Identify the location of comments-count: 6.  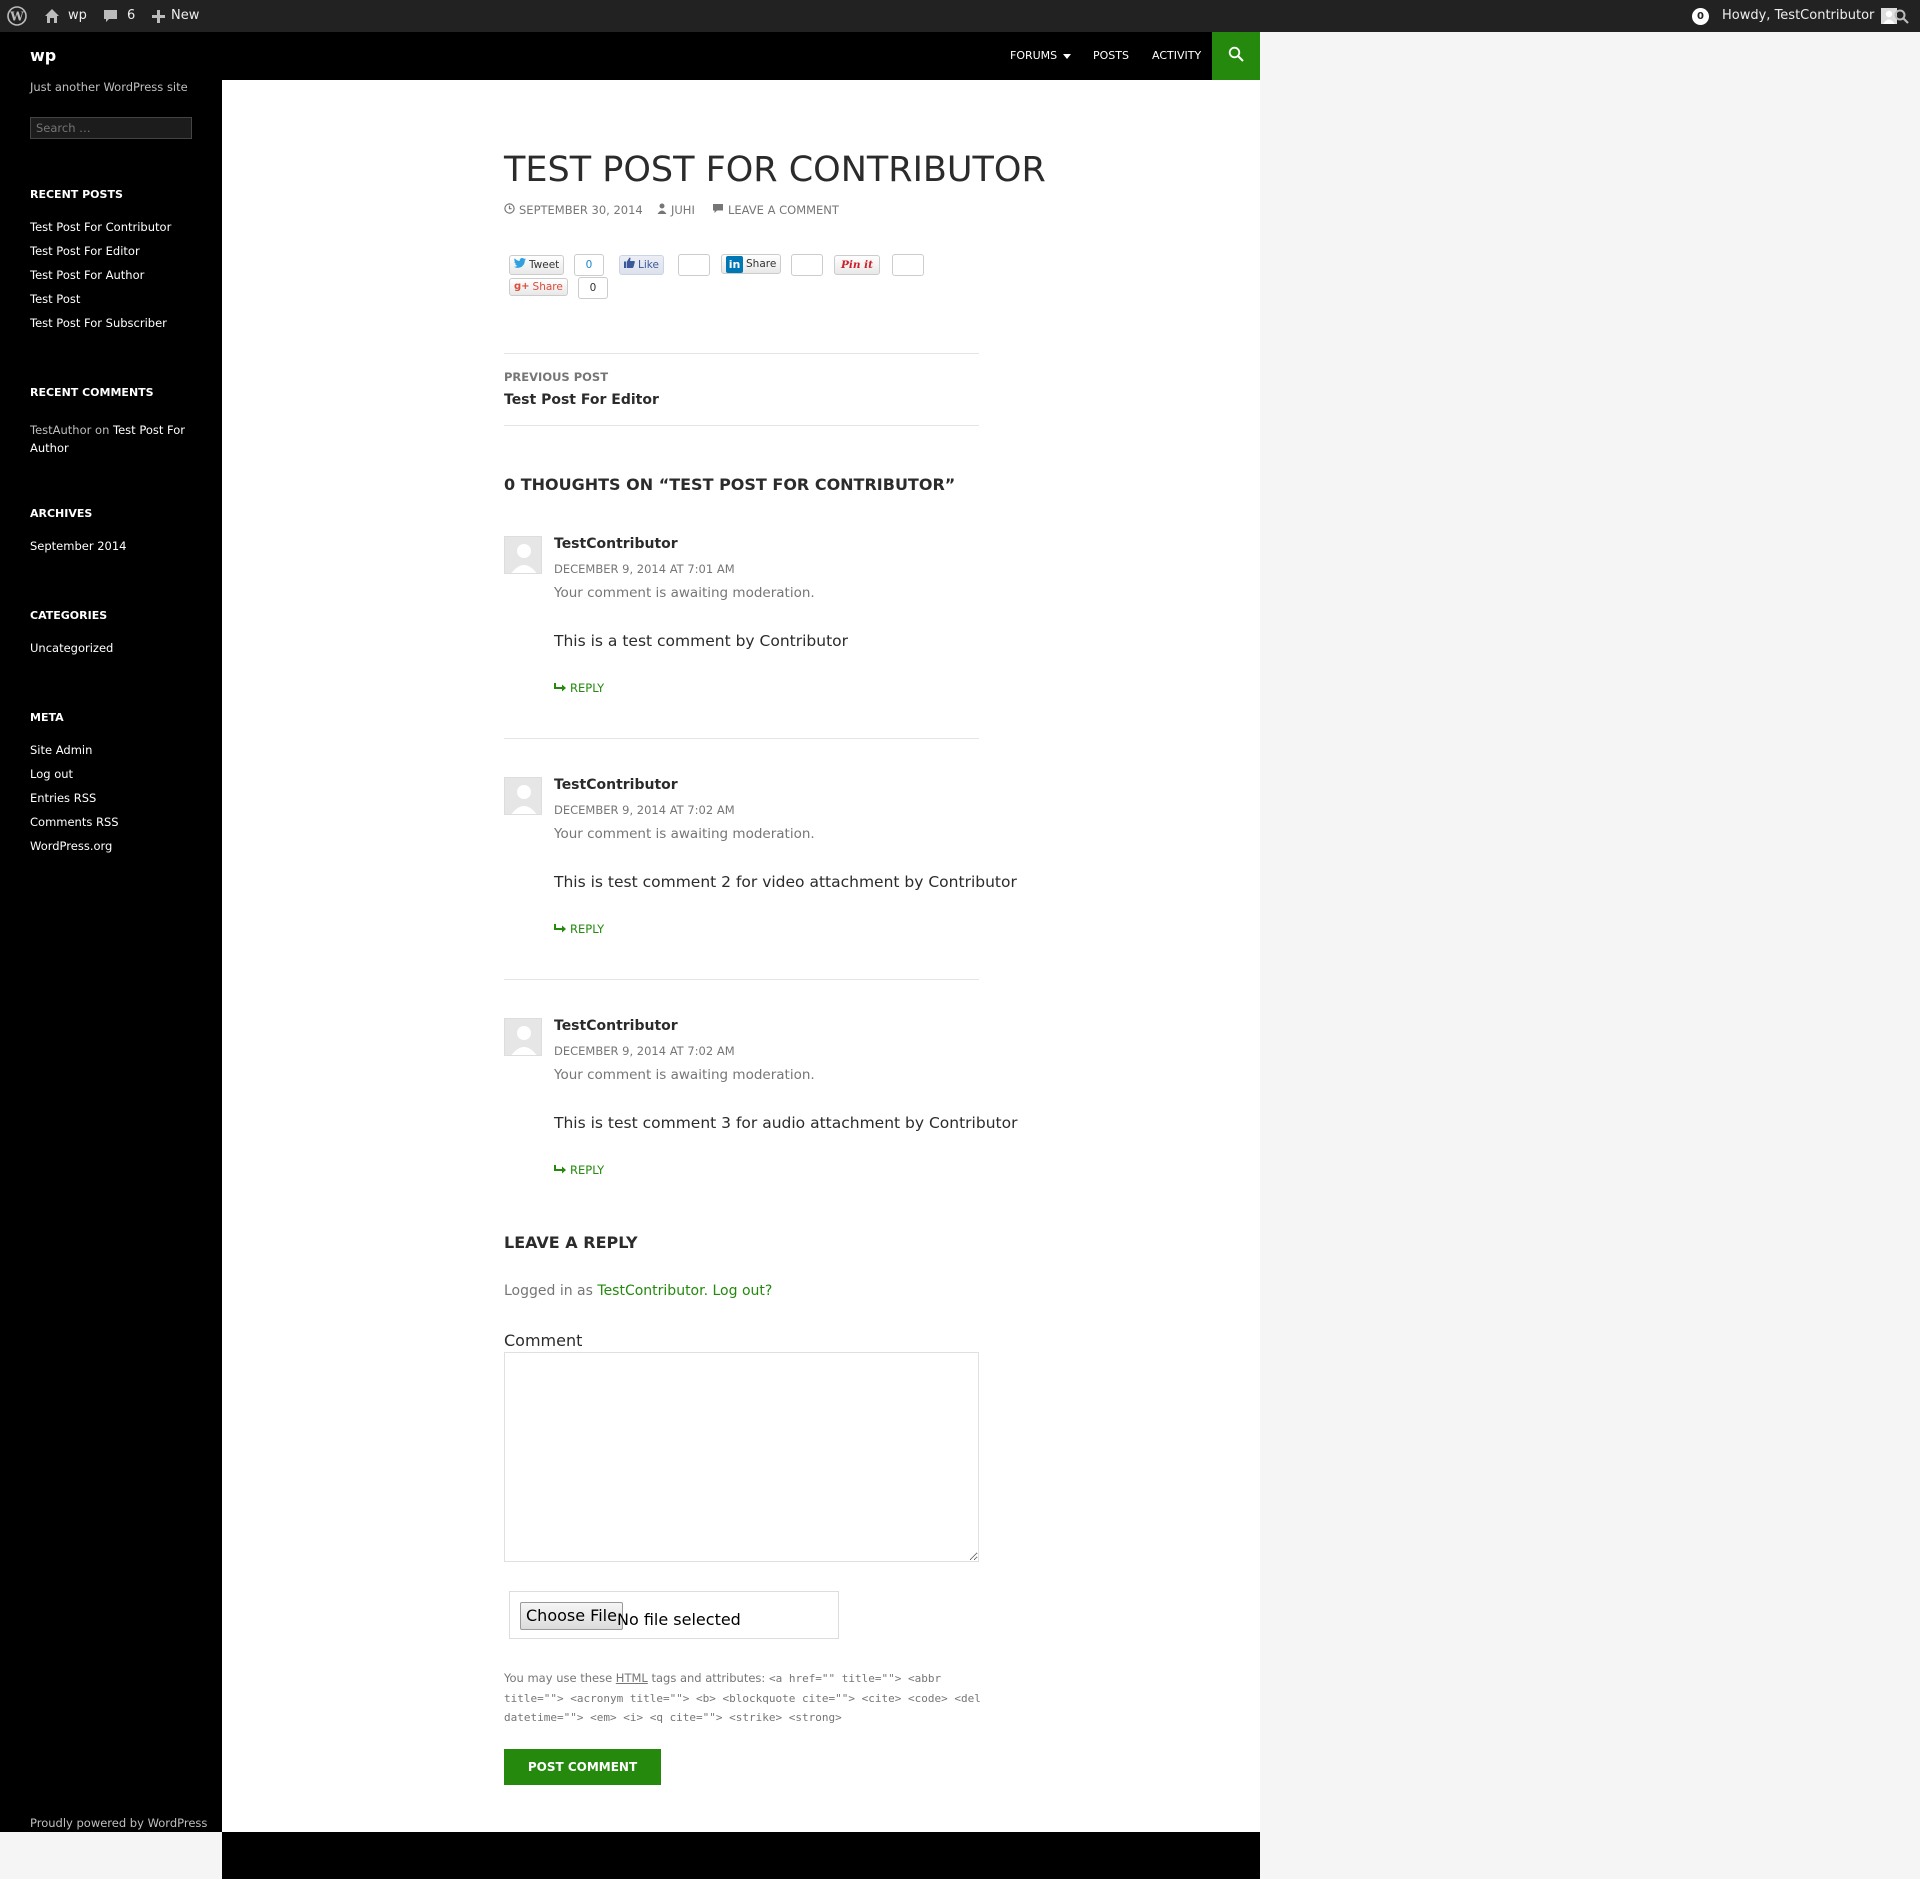
(131, 15).